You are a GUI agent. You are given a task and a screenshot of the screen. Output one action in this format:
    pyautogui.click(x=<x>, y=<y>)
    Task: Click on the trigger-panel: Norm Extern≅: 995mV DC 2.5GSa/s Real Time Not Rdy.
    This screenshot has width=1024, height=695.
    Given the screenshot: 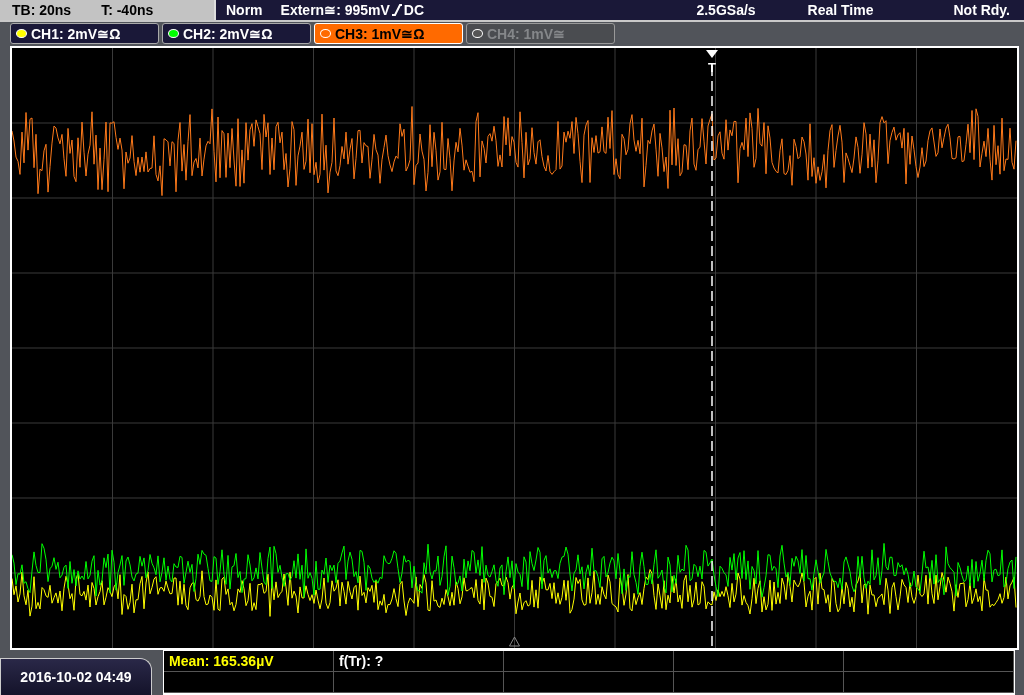 What is the action you would take?
    pyautogui.click(x=620, y=10)
    